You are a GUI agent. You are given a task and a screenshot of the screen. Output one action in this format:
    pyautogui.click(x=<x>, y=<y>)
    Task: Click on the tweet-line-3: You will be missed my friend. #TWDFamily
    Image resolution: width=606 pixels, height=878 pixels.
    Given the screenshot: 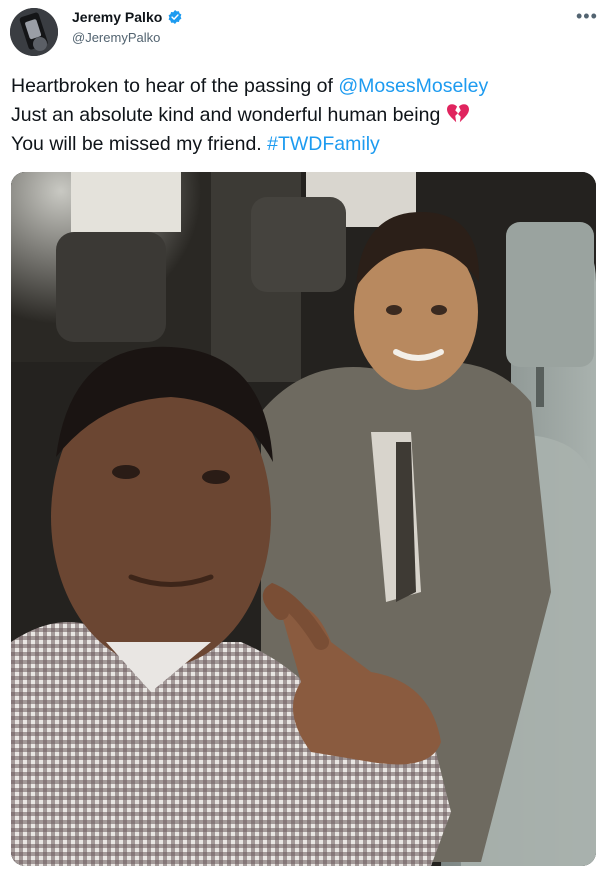 What is the action you would take?
    pyautogui.click(x=306, y=144)
    